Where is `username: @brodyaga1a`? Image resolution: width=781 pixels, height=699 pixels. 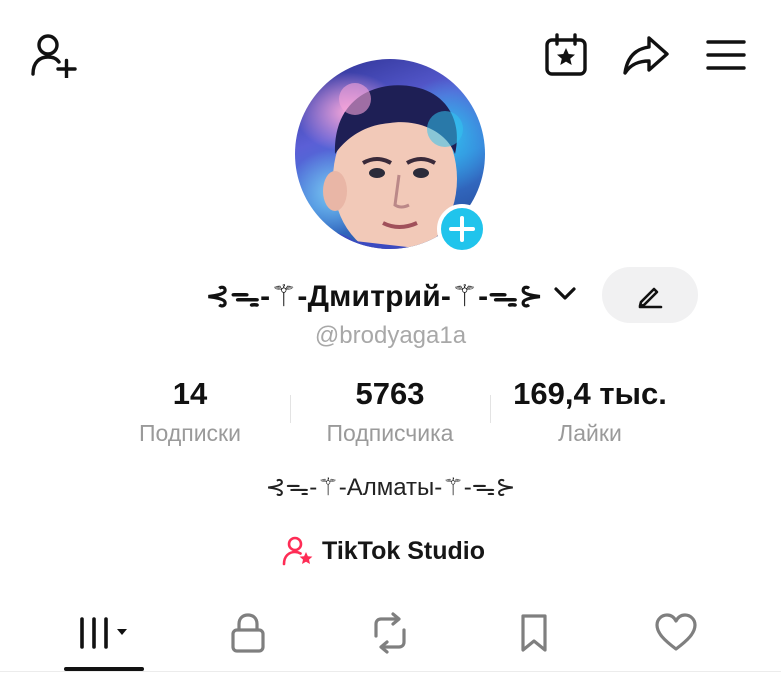
username: @brodyaga1a is located at coordinates (390, 335).